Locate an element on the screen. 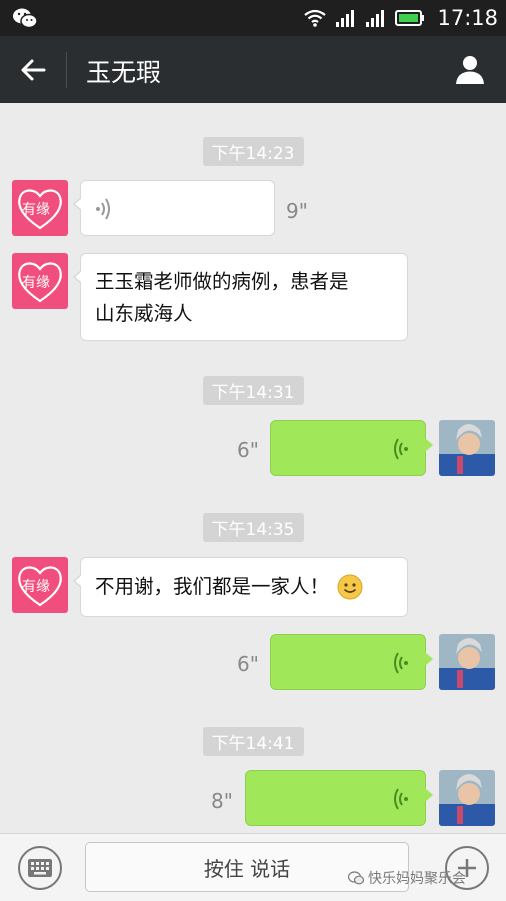 Image resolution: width=506 pixels, height=901 pixels. keyboard-toggle-button is located at coordinates (40, 868).